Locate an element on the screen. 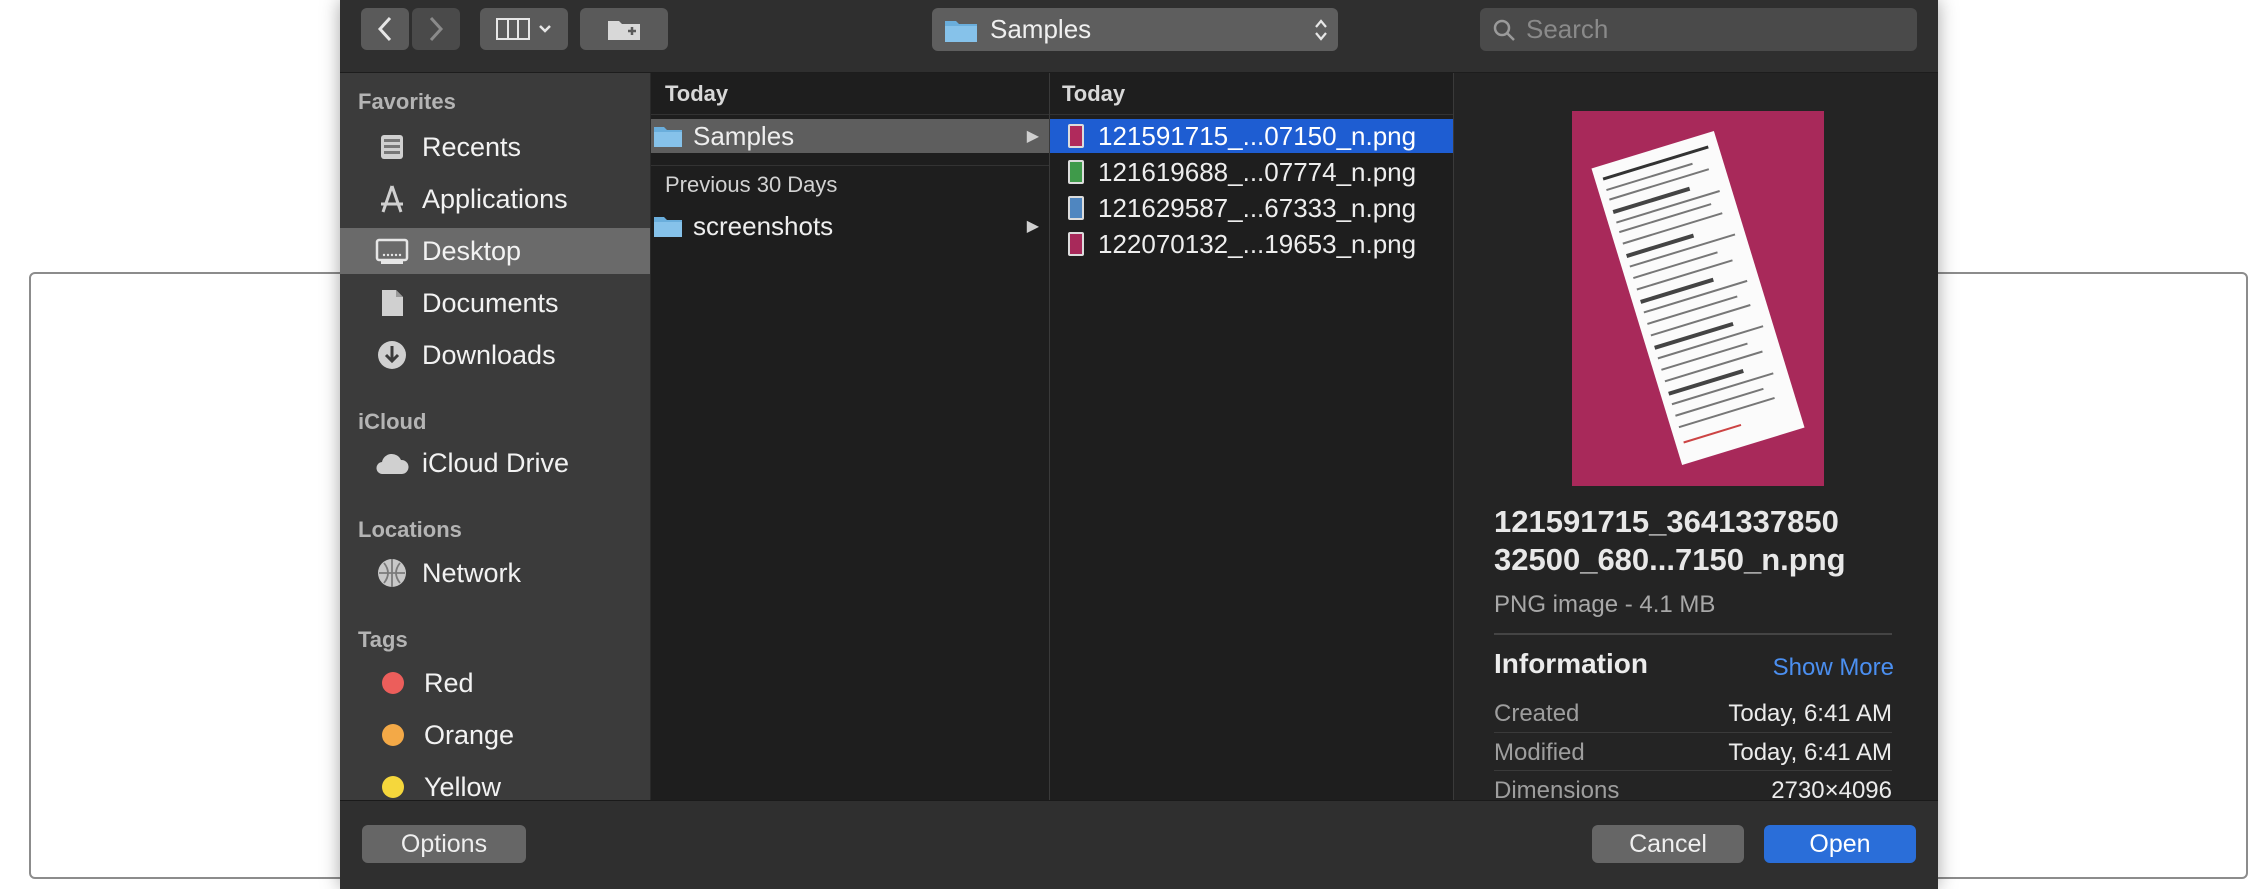 Image resolution: width=2266 pixels, height=889 pixels. sidebar-item-network: Network is located at coordinates (495, 573).